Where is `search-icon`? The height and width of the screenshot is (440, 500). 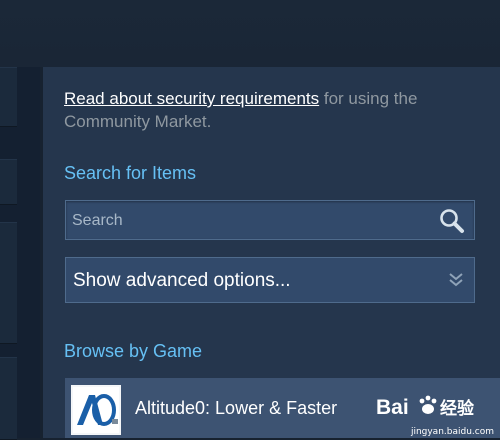 search-icon is located at coordinates (452, 221).